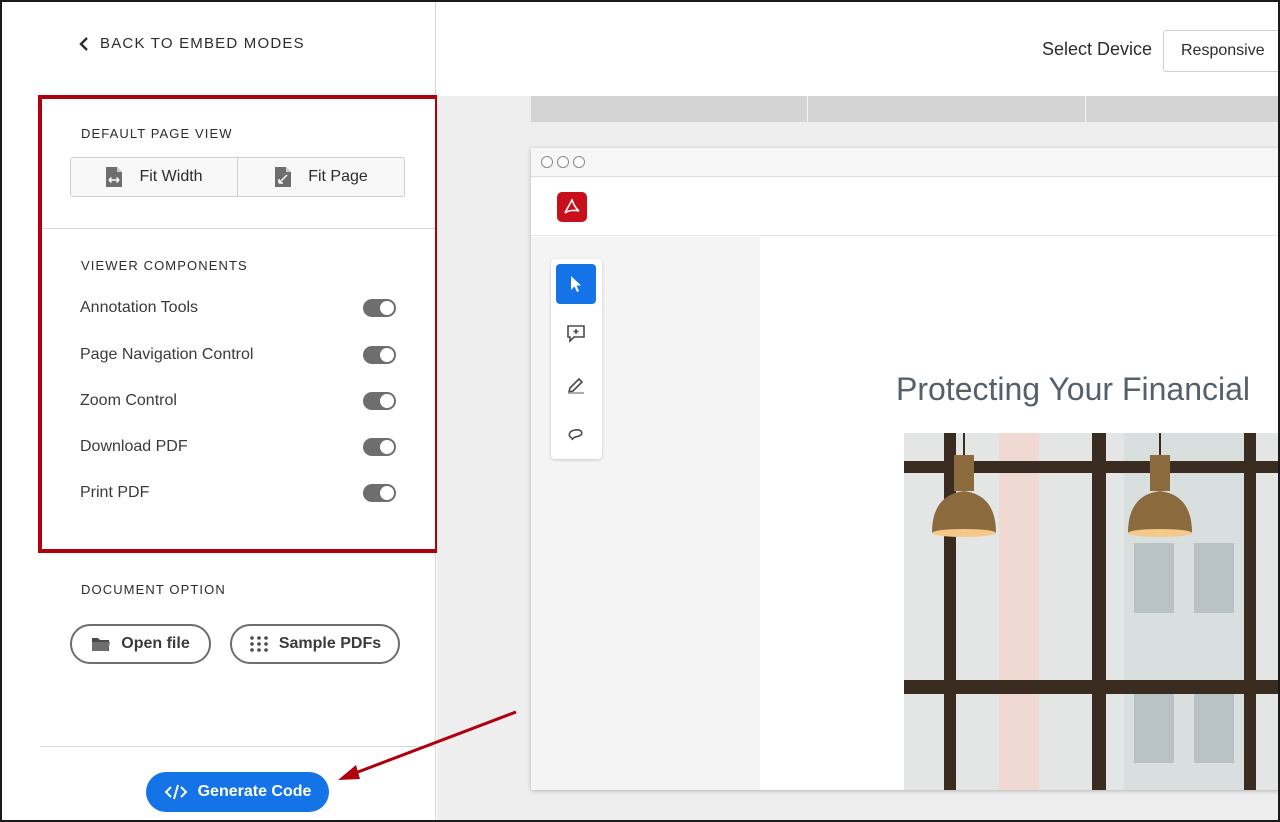 The width and height of the screenshot is (1280, 822). I want to click on generate-code-label: Generate Code, so click(254, 791).